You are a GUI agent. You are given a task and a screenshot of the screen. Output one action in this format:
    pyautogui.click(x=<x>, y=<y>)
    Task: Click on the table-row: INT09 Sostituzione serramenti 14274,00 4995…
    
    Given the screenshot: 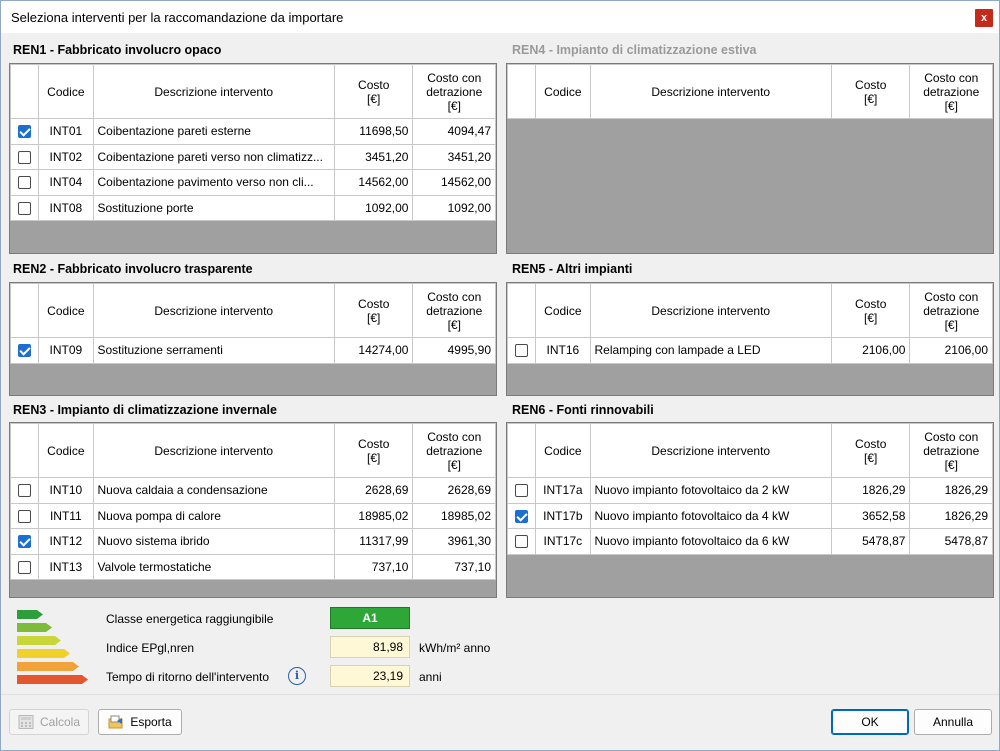 What is the action you would take?
    pyautogui.click(x=252, y=350)
    